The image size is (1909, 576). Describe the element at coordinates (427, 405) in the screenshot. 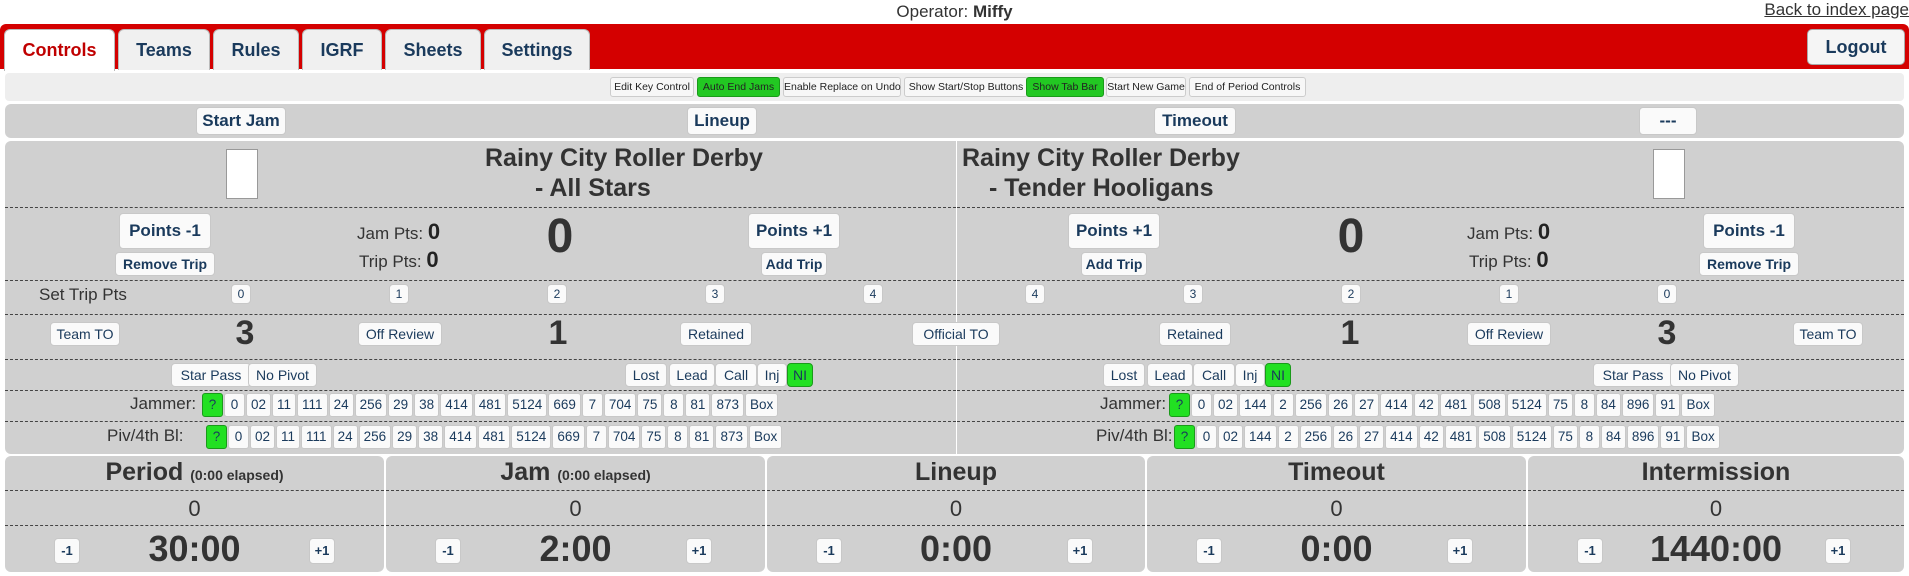

I see `skater-button: 38` at that location.